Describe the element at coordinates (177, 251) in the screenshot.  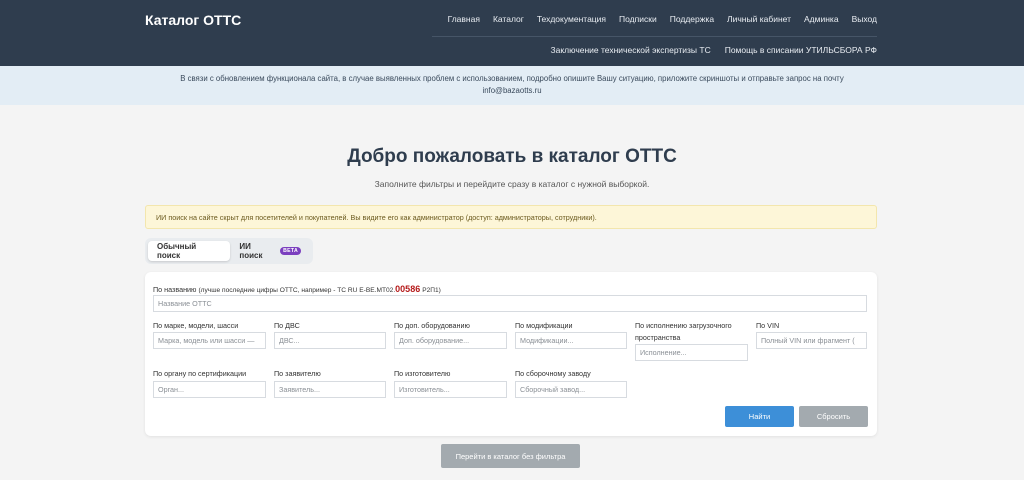
I see `tab-regular-label: Обычный поиск` at that location.